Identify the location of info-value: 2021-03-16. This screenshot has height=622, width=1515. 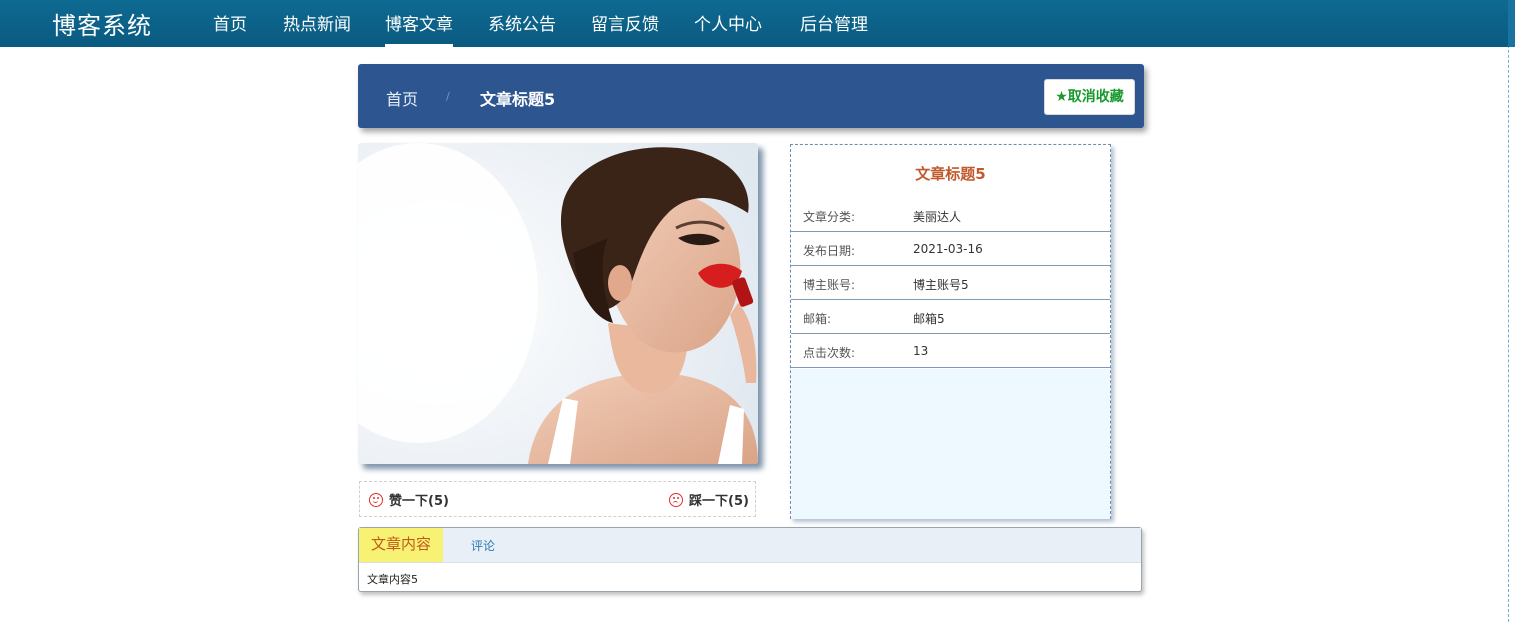
(948, 249).